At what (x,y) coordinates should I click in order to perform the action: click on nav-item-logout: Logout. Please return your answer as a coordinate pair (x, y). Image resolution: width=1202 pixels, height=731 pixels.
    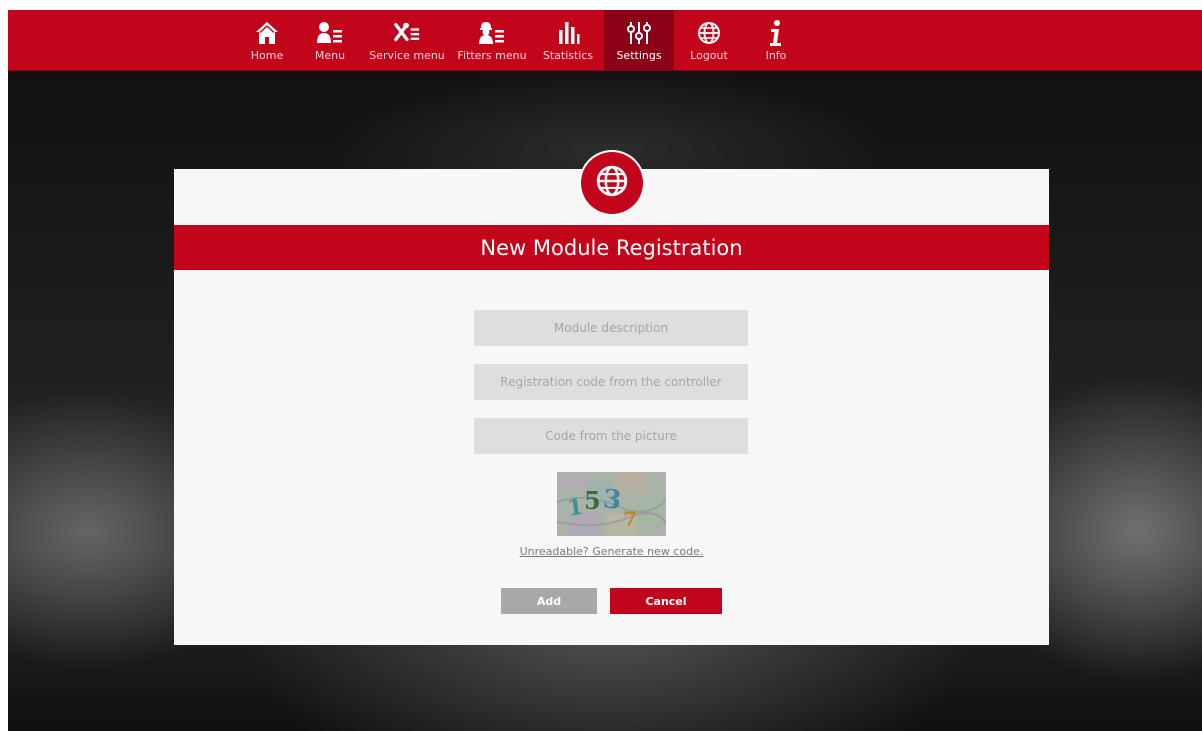
    Looking at the image, I should click on (709, 40).